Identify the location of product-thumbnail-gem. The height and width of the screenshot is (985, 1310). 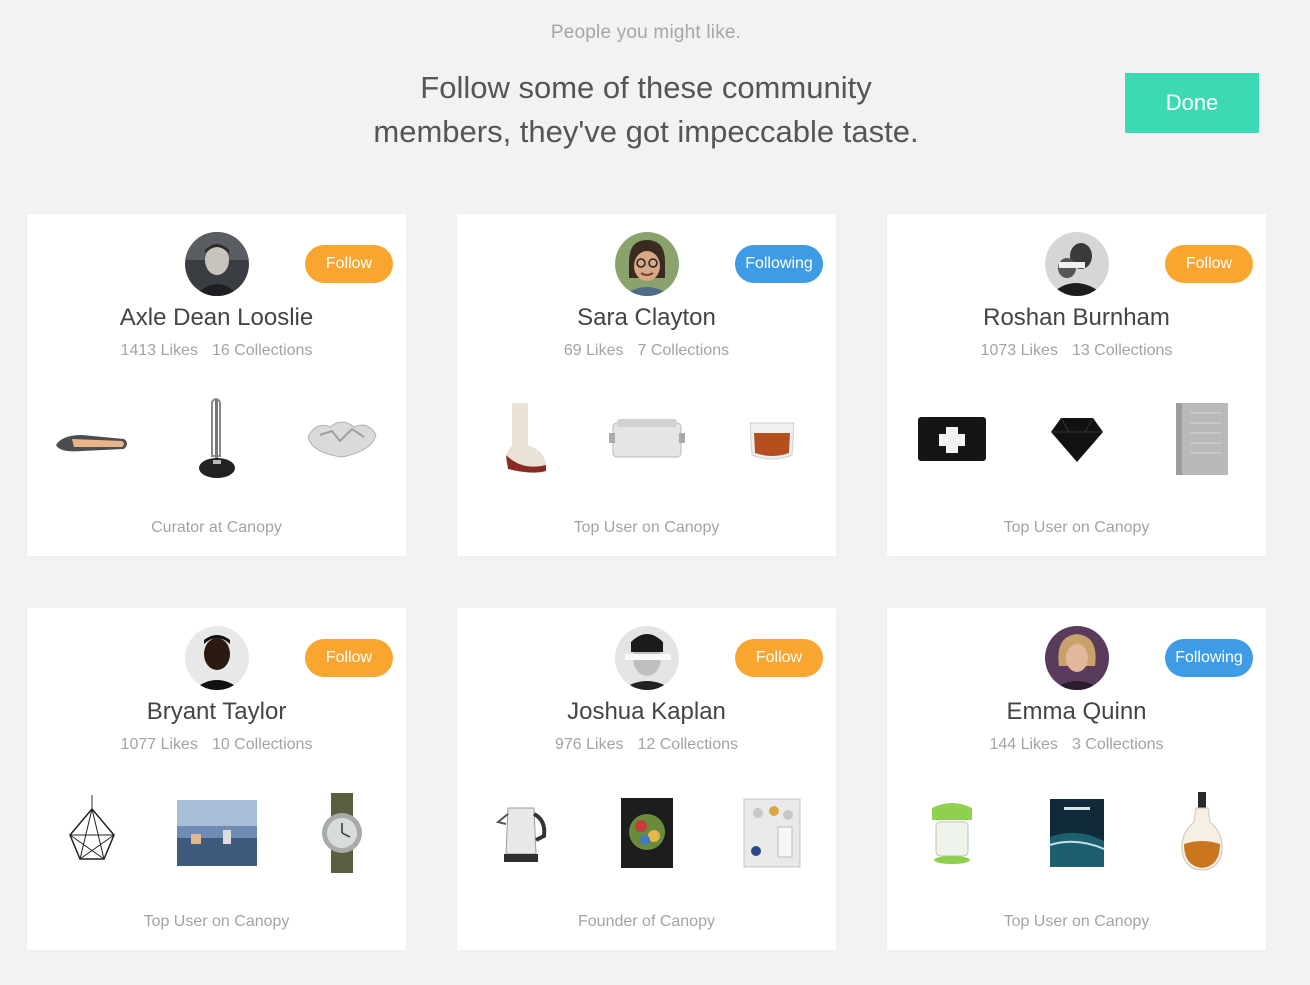
(1077, 439).